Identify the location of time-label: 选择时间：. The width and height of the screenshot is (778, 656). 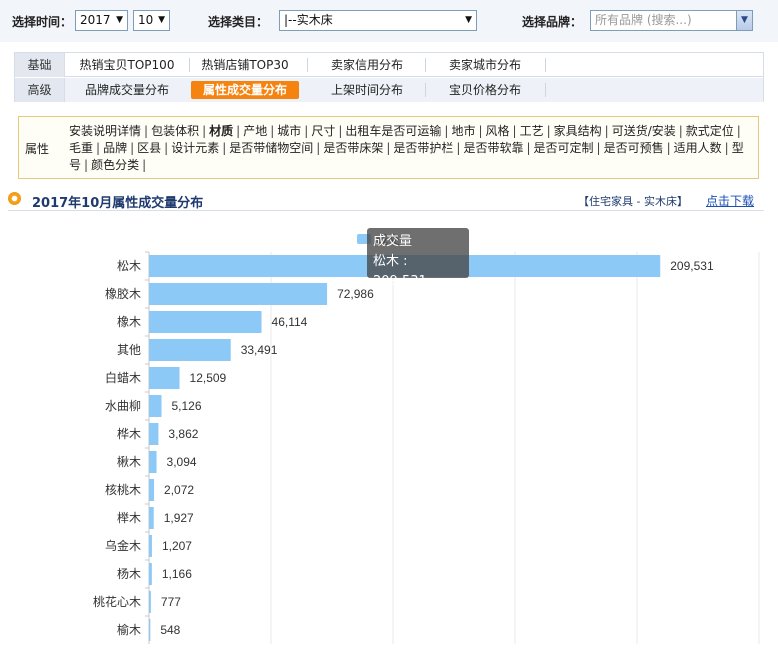
(42, 22).